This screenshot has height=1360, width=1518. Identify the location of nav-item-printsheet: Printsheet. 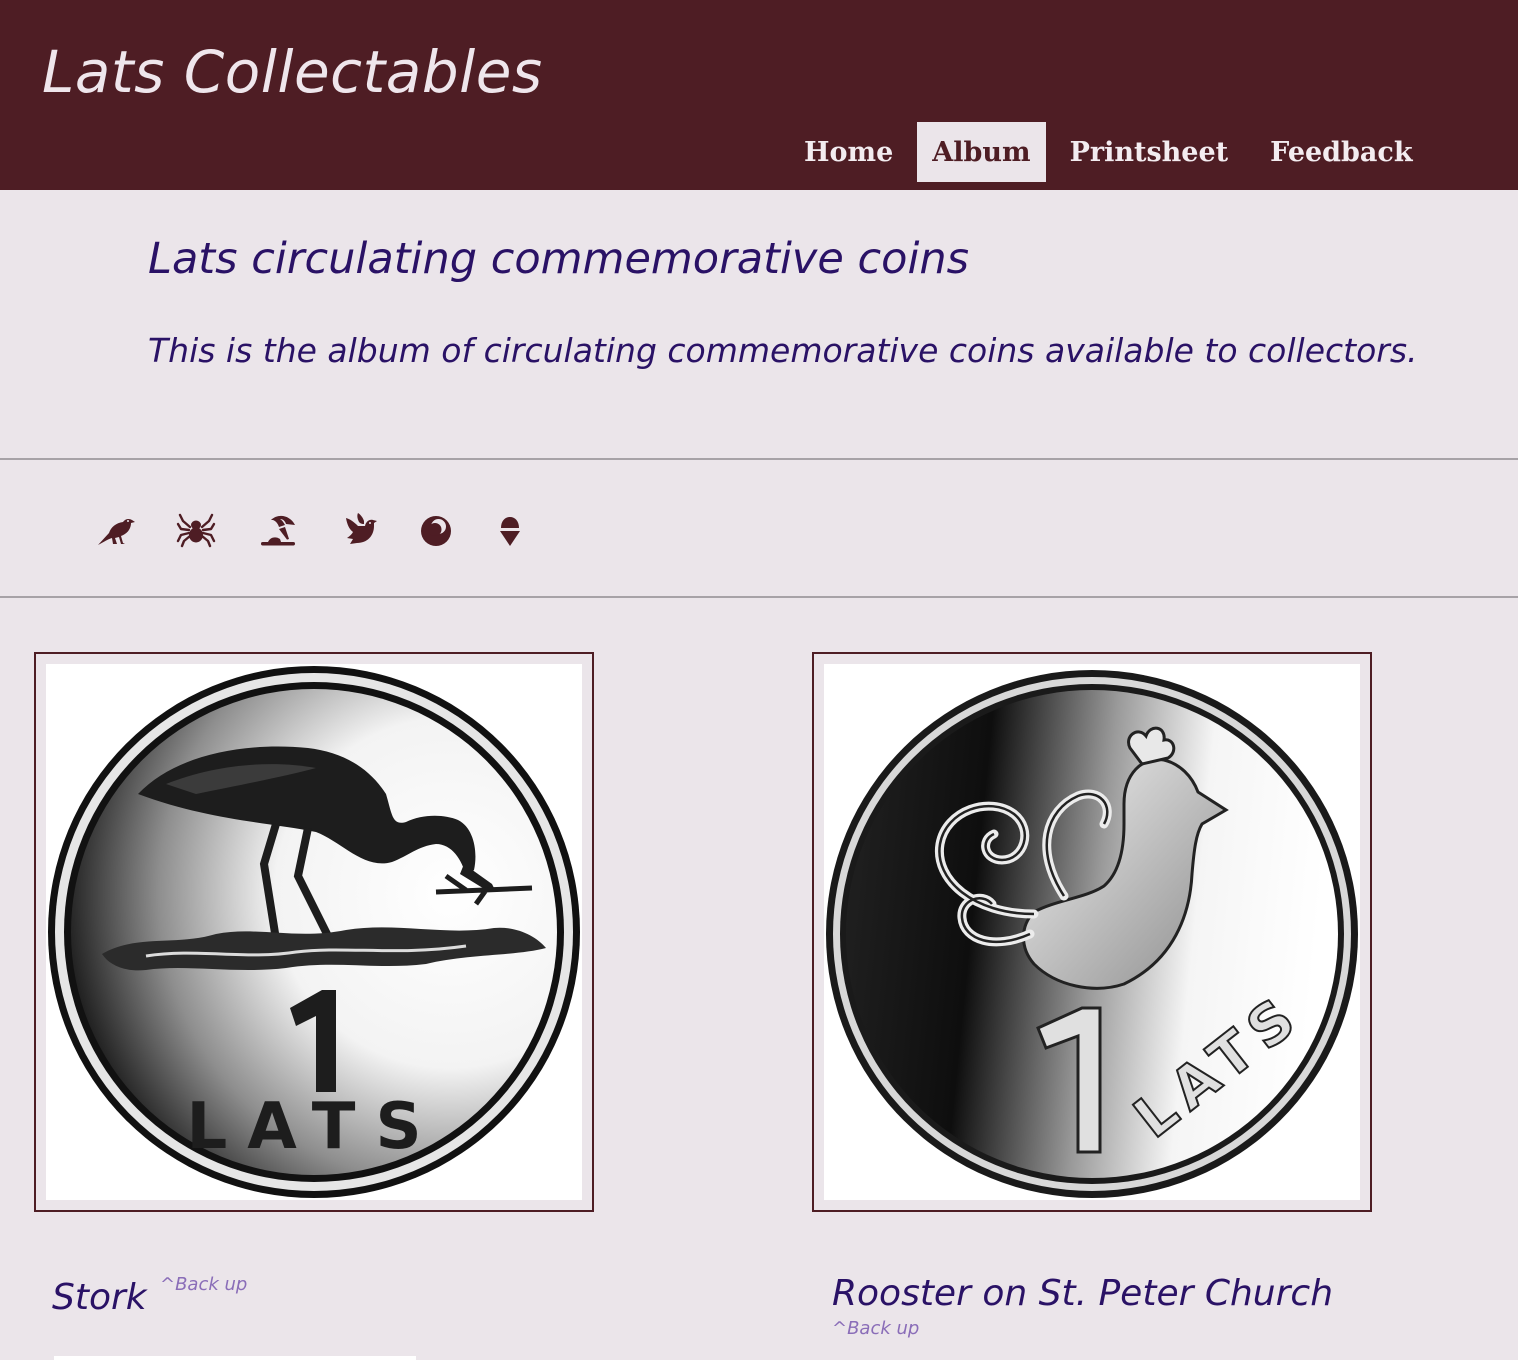
(1149, 152).